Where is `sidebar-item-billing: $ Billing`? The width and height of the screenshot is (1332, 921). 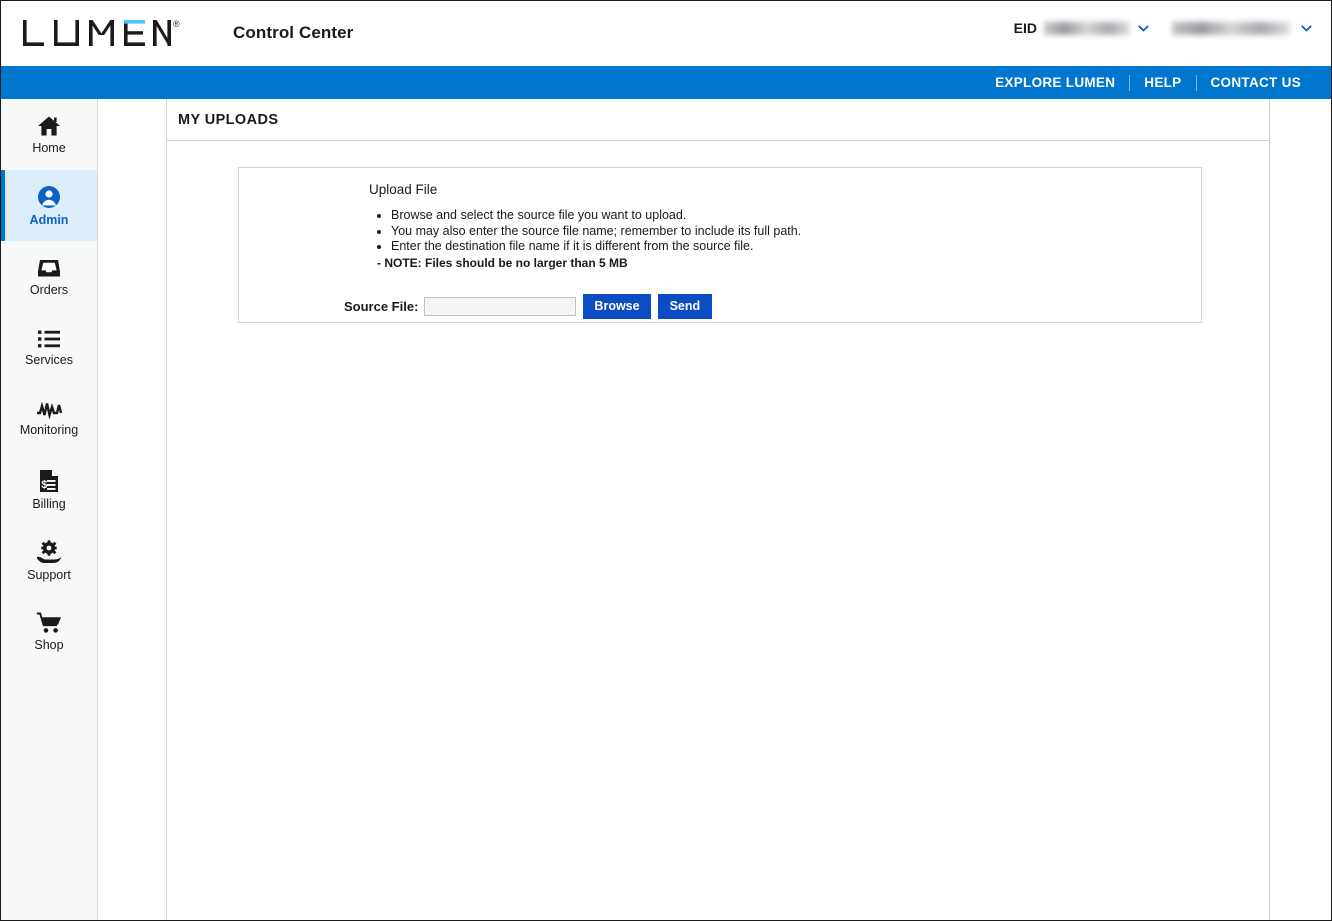
sidebar-item-billing: $ Billing is located at coordinates (49, 489).